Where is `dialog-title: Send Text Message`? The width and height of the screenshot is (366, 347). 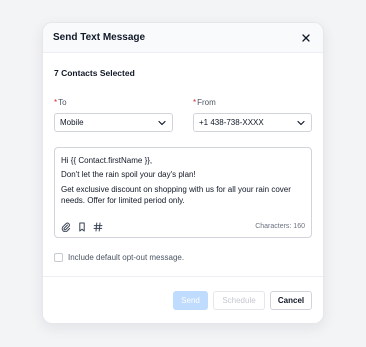 dialog-title: Send Text Message is located at coordinates (99, 37).